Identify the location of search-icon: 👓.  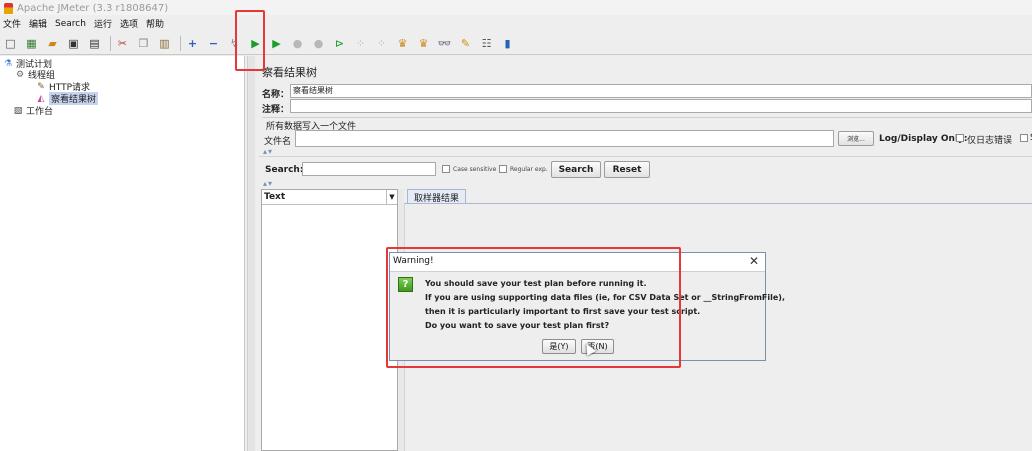
(444, 43).